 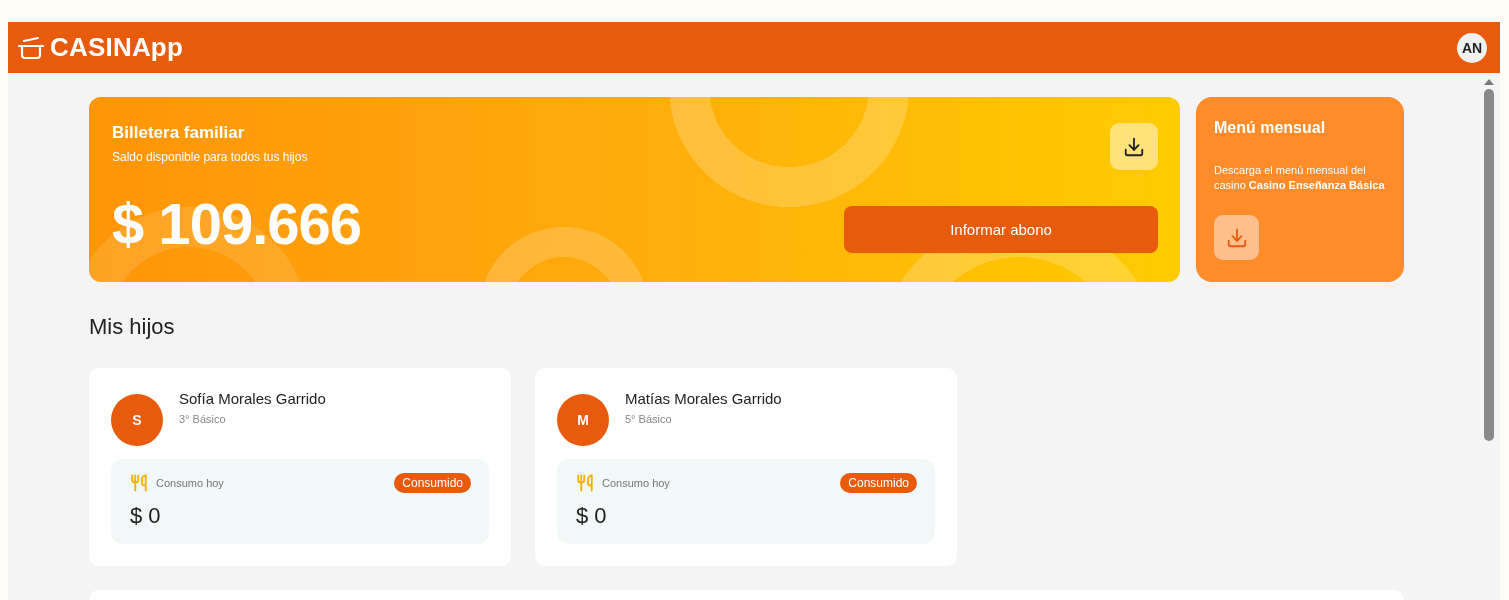 I want to click on child-grade: 5° Básico, so click(x=649, y=419).